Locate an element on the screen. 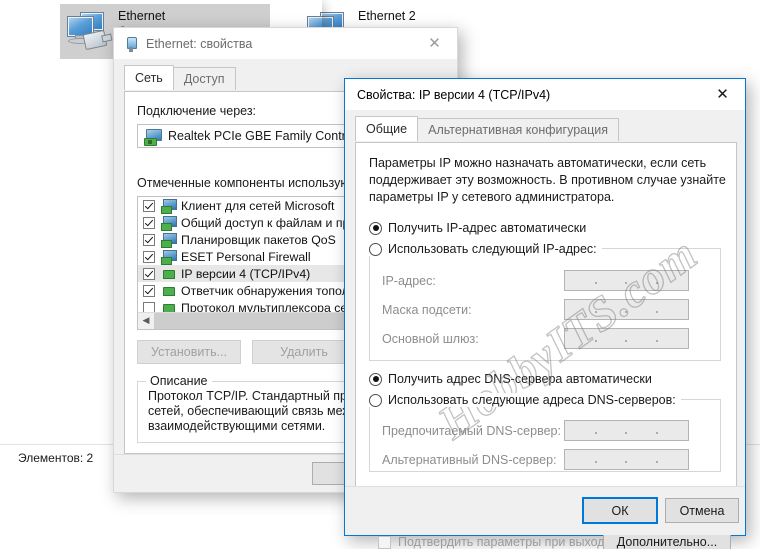 Image resolution: width=760 pixels, height=549 pixels. ipv4-dialog-close-button: ✕ is located at coordinates (722, 94).